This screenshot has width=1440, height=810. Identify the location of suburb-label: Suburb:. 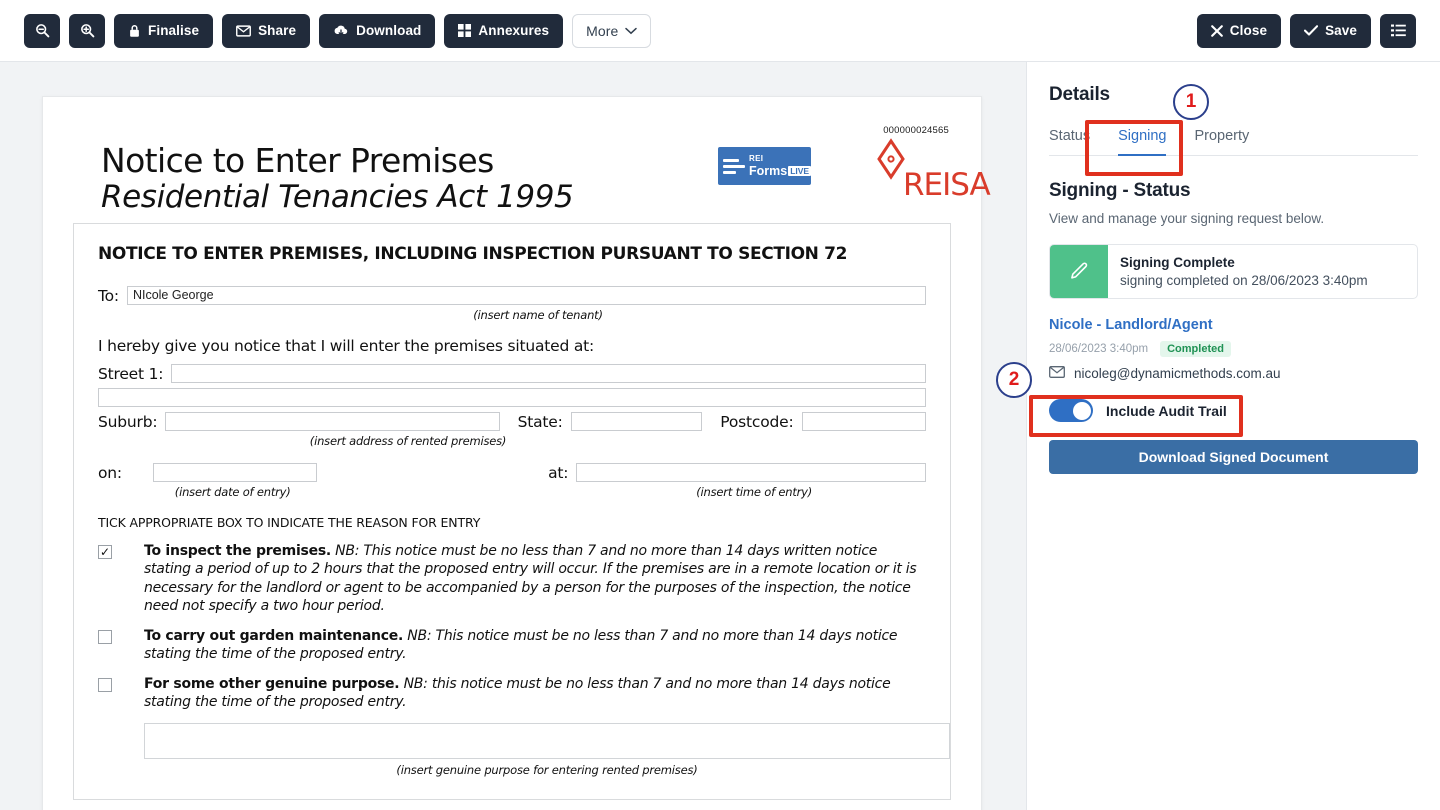
(128, 421).